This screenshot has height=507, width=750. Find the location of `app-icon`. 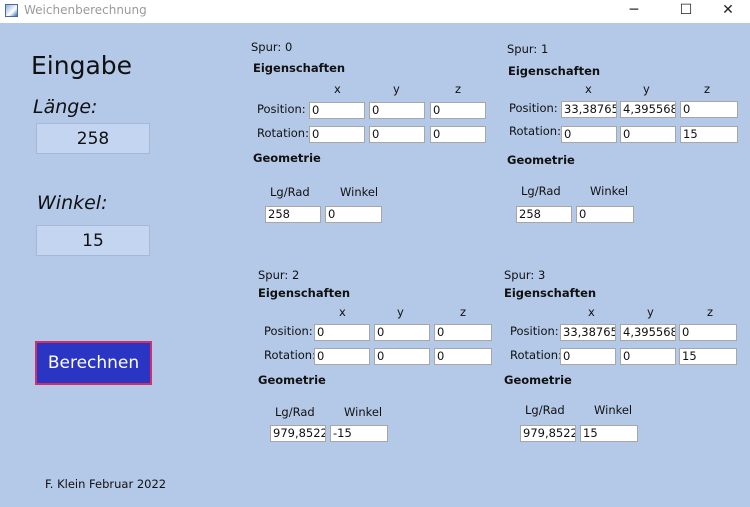

app-icon is located at coordinates (11, 10).